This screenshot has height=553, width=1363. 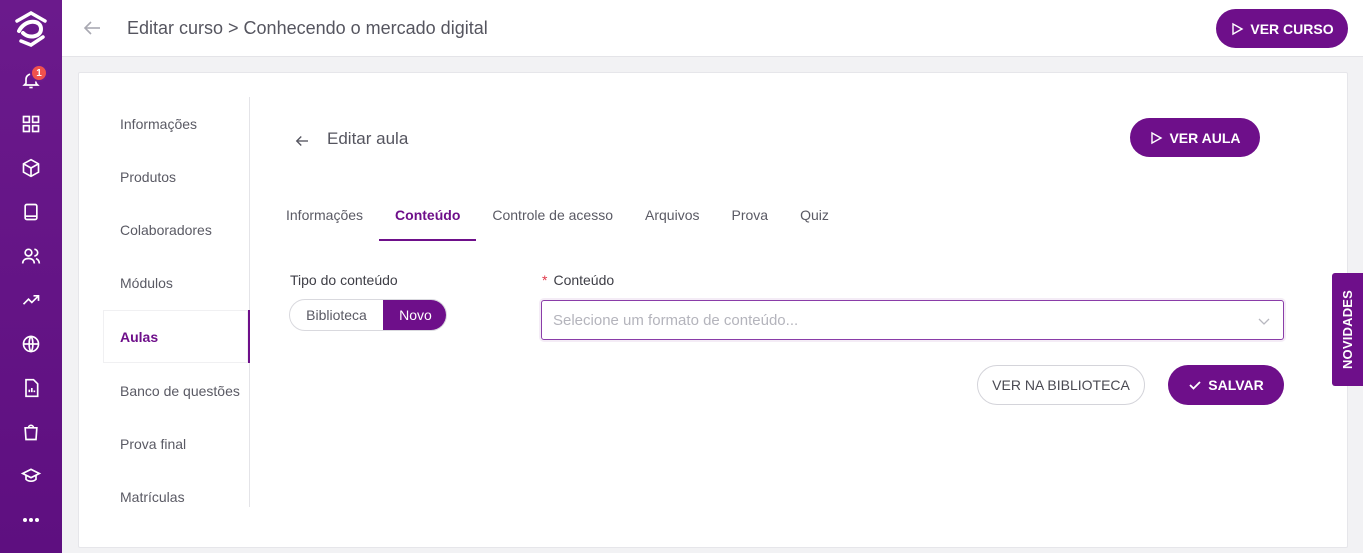 I want to click on notifications-button: 1, so click(x=31, y=80).